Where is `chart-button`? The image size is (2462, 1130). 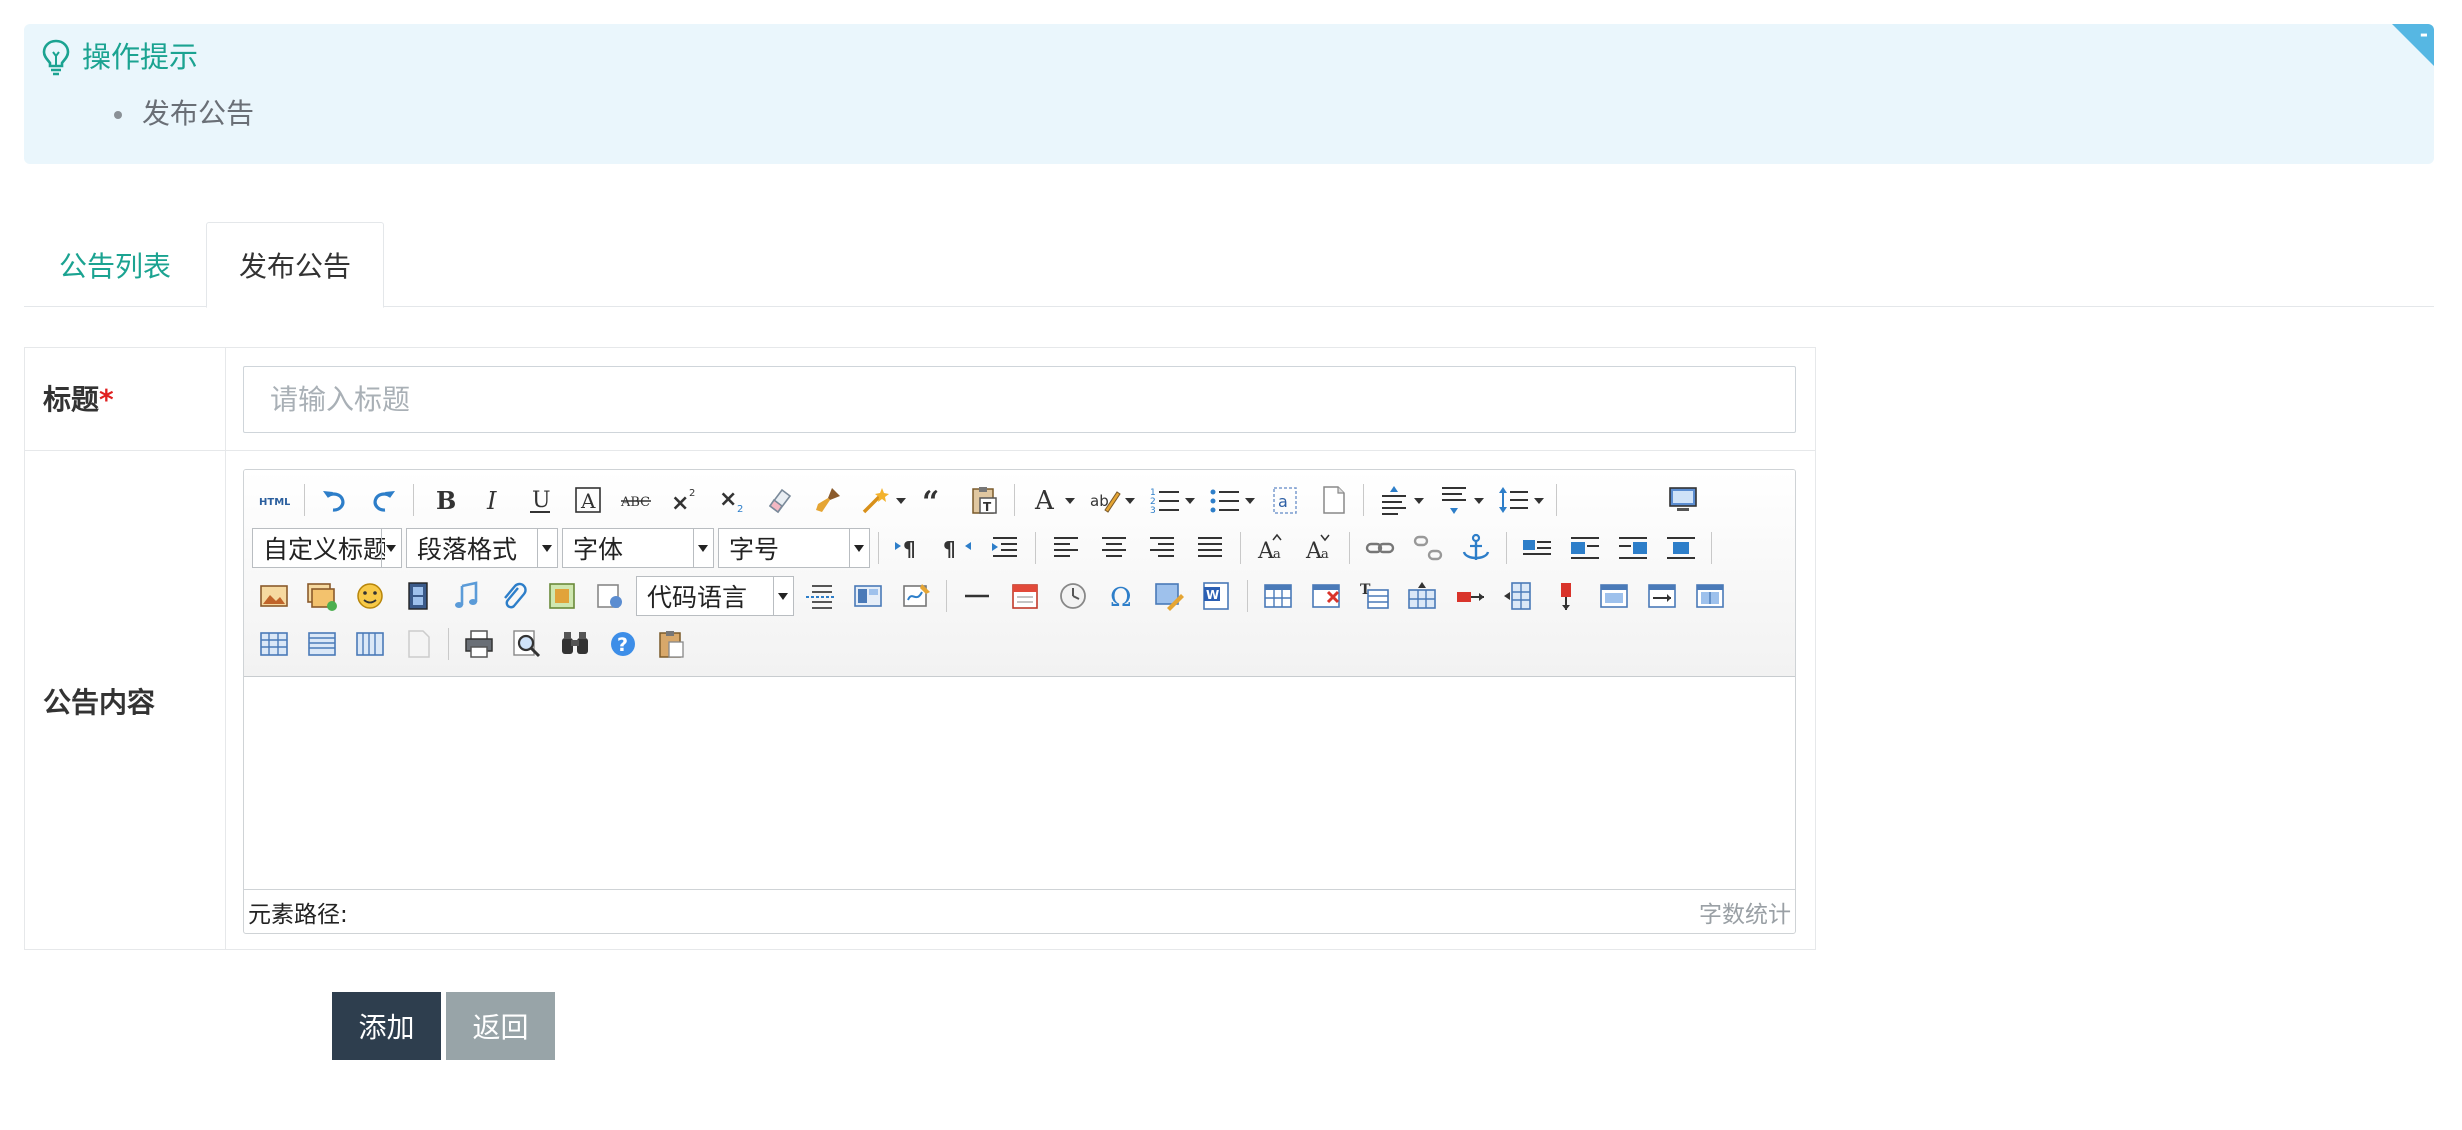
chart-button is located at coordinates (418, 644).